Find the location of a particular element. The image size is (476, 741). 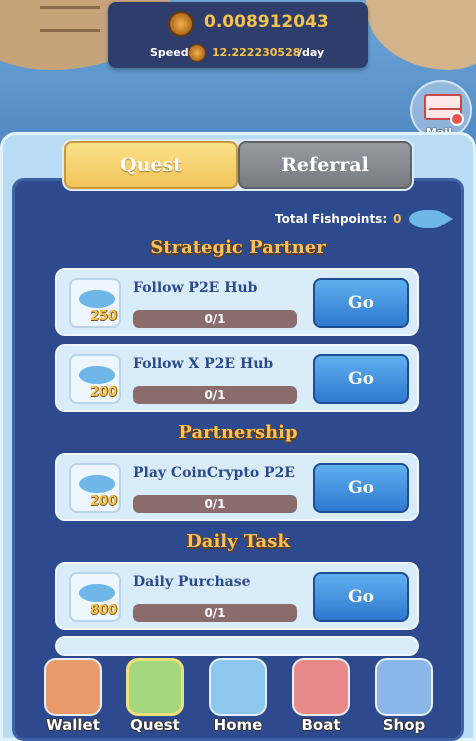

boat-home-icon is located at coordinates (238, 687).